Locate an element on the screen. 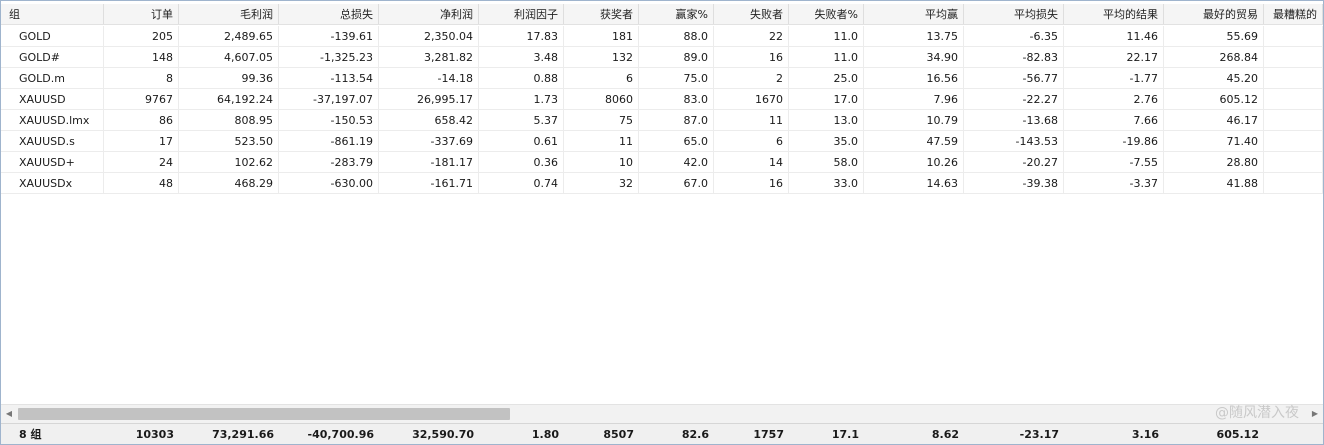  cell-net-profit: -161.71 is located at coordinates (429, 183).